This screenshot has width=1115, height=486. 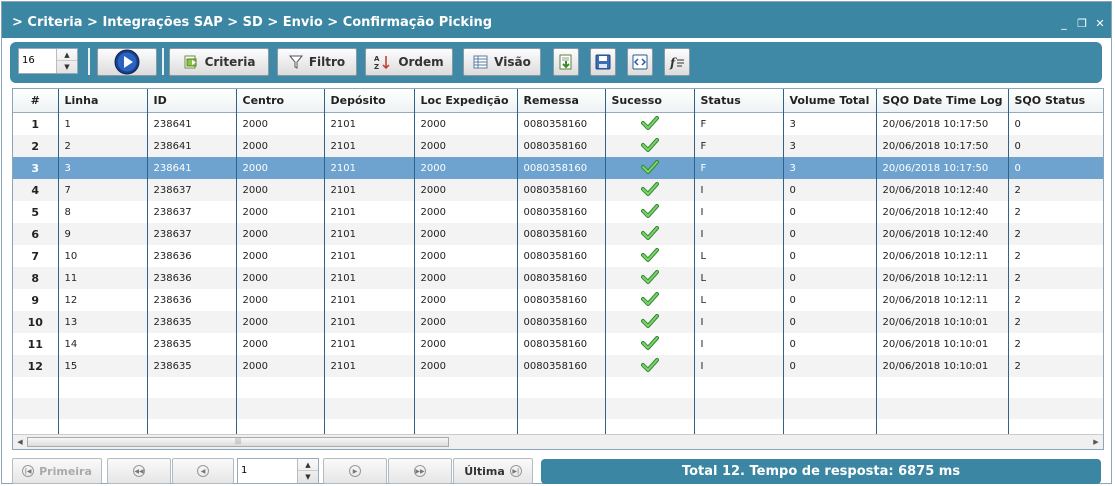 What do you see at coordinates (238, 442) in the screenshot?
I see `scrollbar-thumb: |||` at bounding box center [238, 442].